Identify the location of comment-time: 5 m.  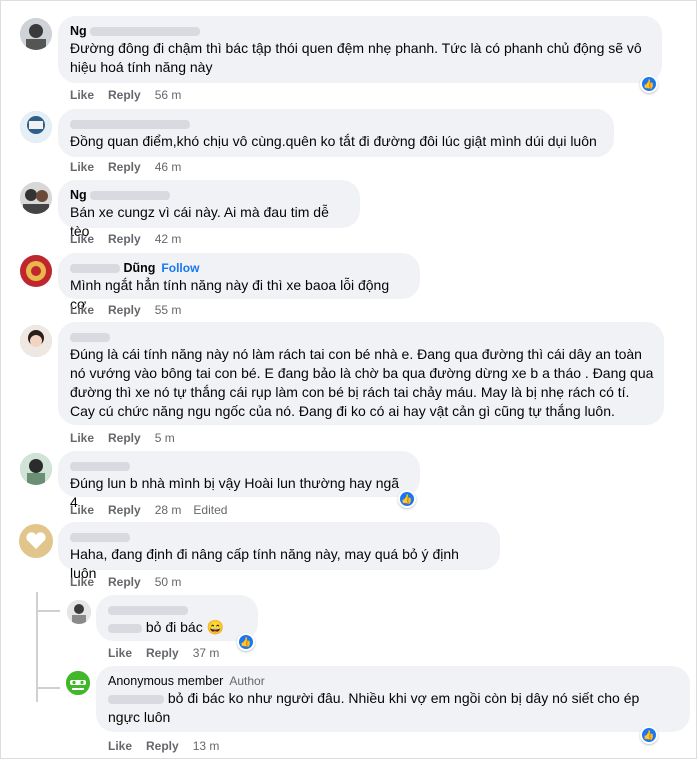
(165, 438).